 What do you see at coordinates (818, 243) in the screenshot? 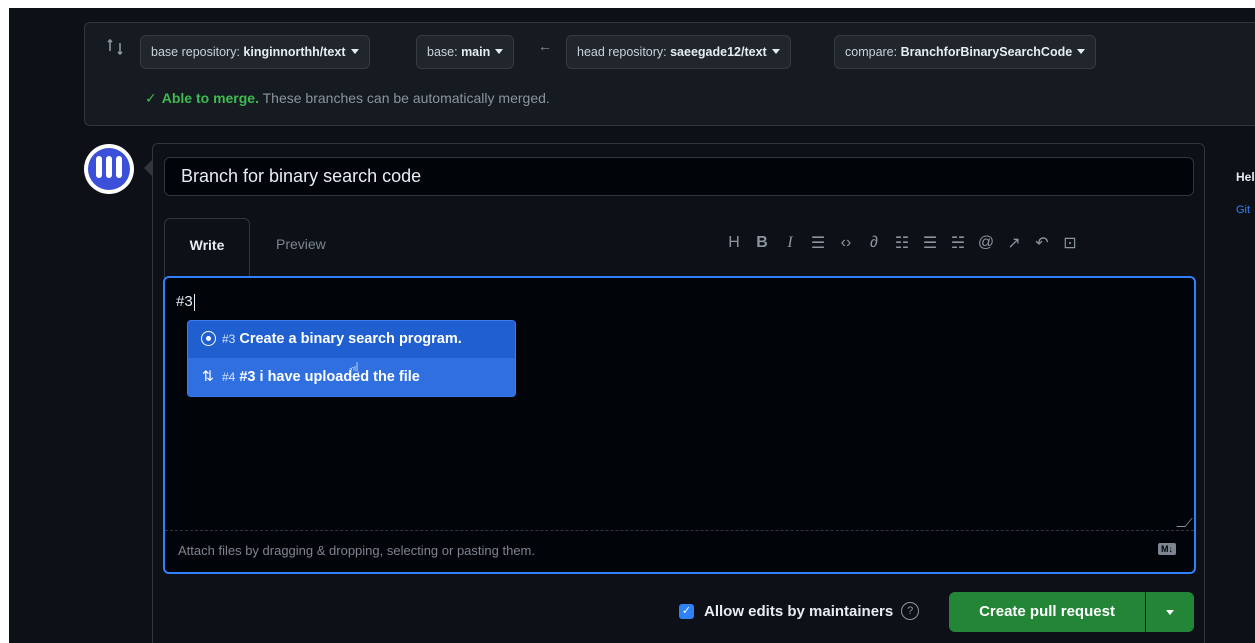
I see `quote-icon: ☰` at bounding box center [818, 243].